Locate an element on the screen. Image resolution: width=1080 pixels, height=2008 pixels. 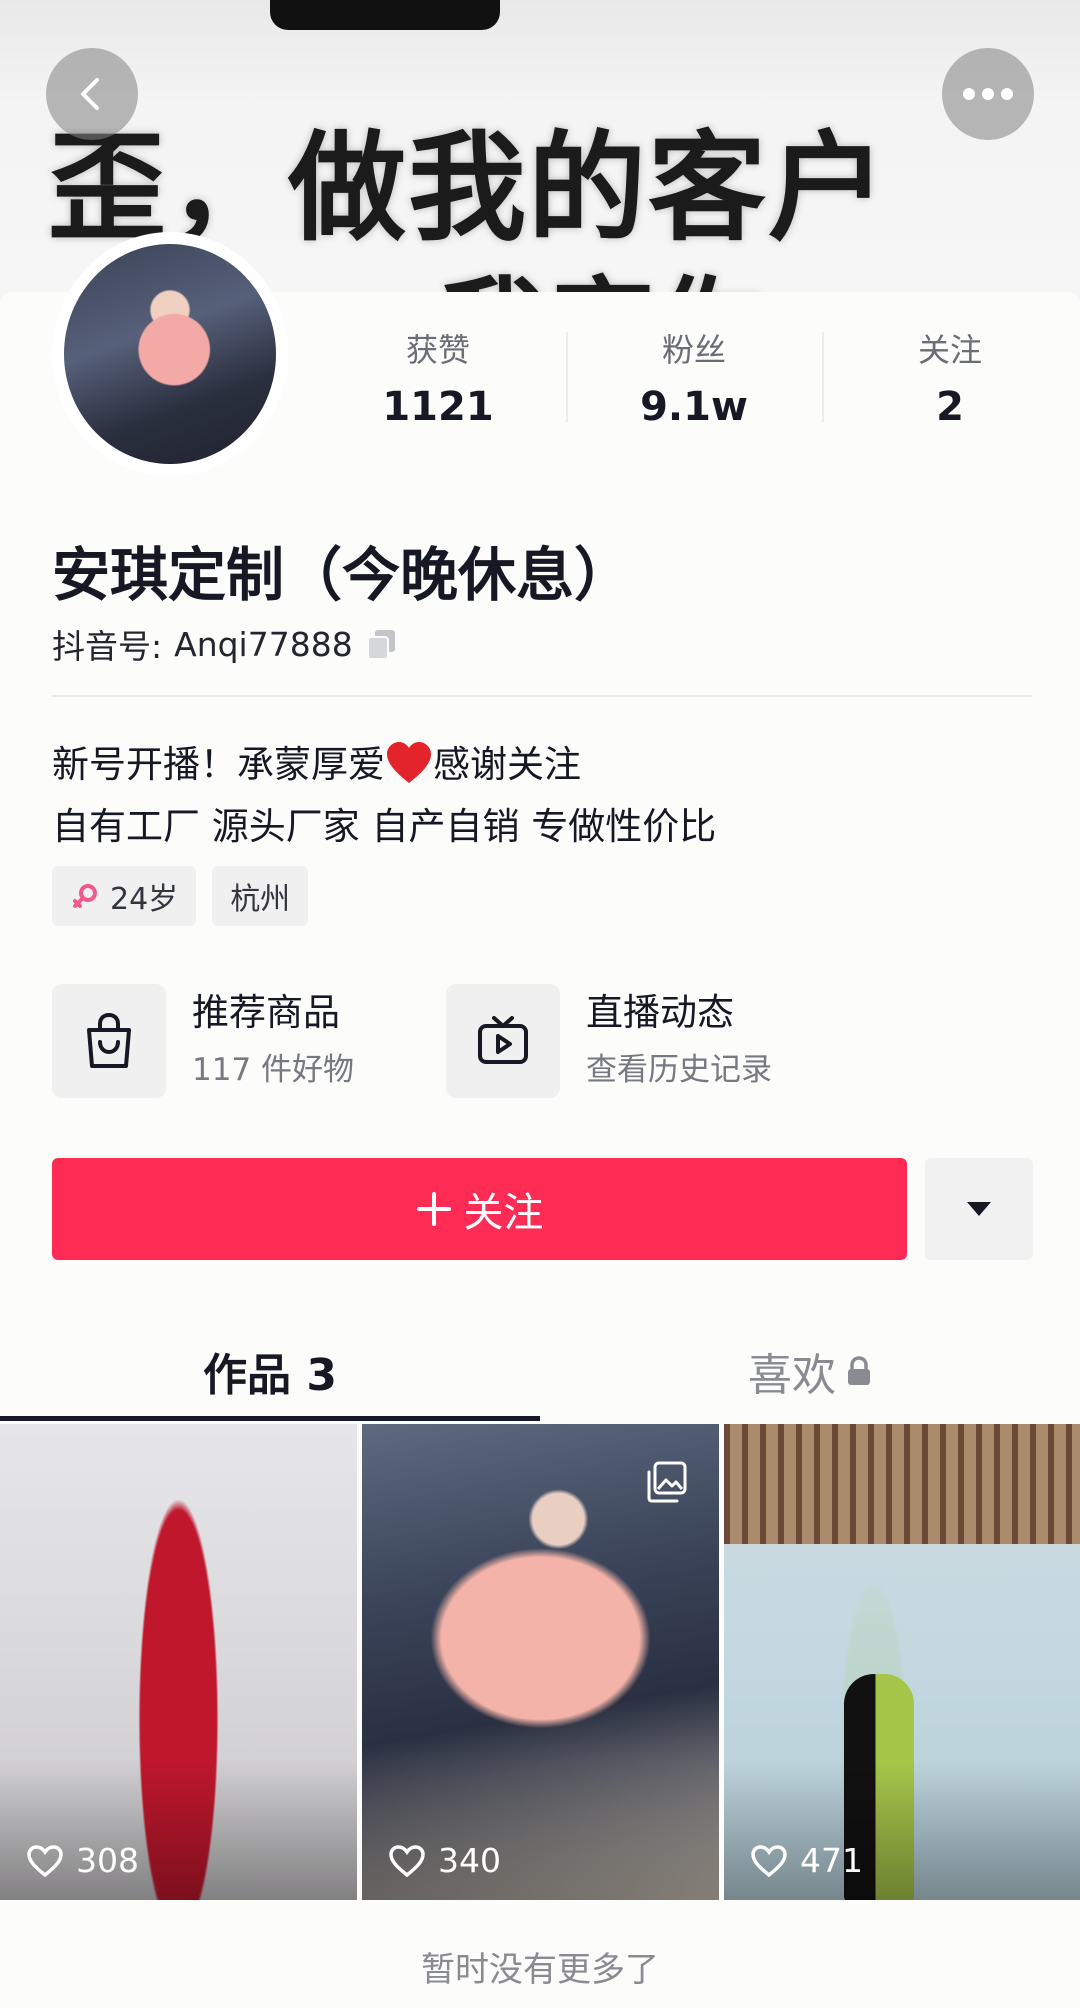
stat-following: 关注 2 is located at coordinates (950, 380).